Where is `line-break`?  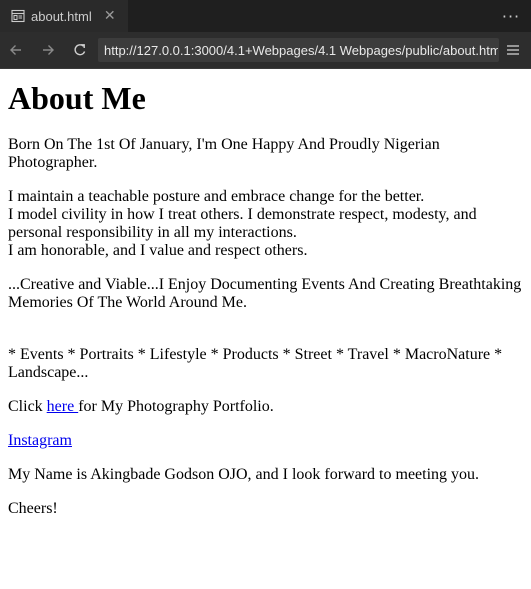
line-break is located at coordinates (265, 321).